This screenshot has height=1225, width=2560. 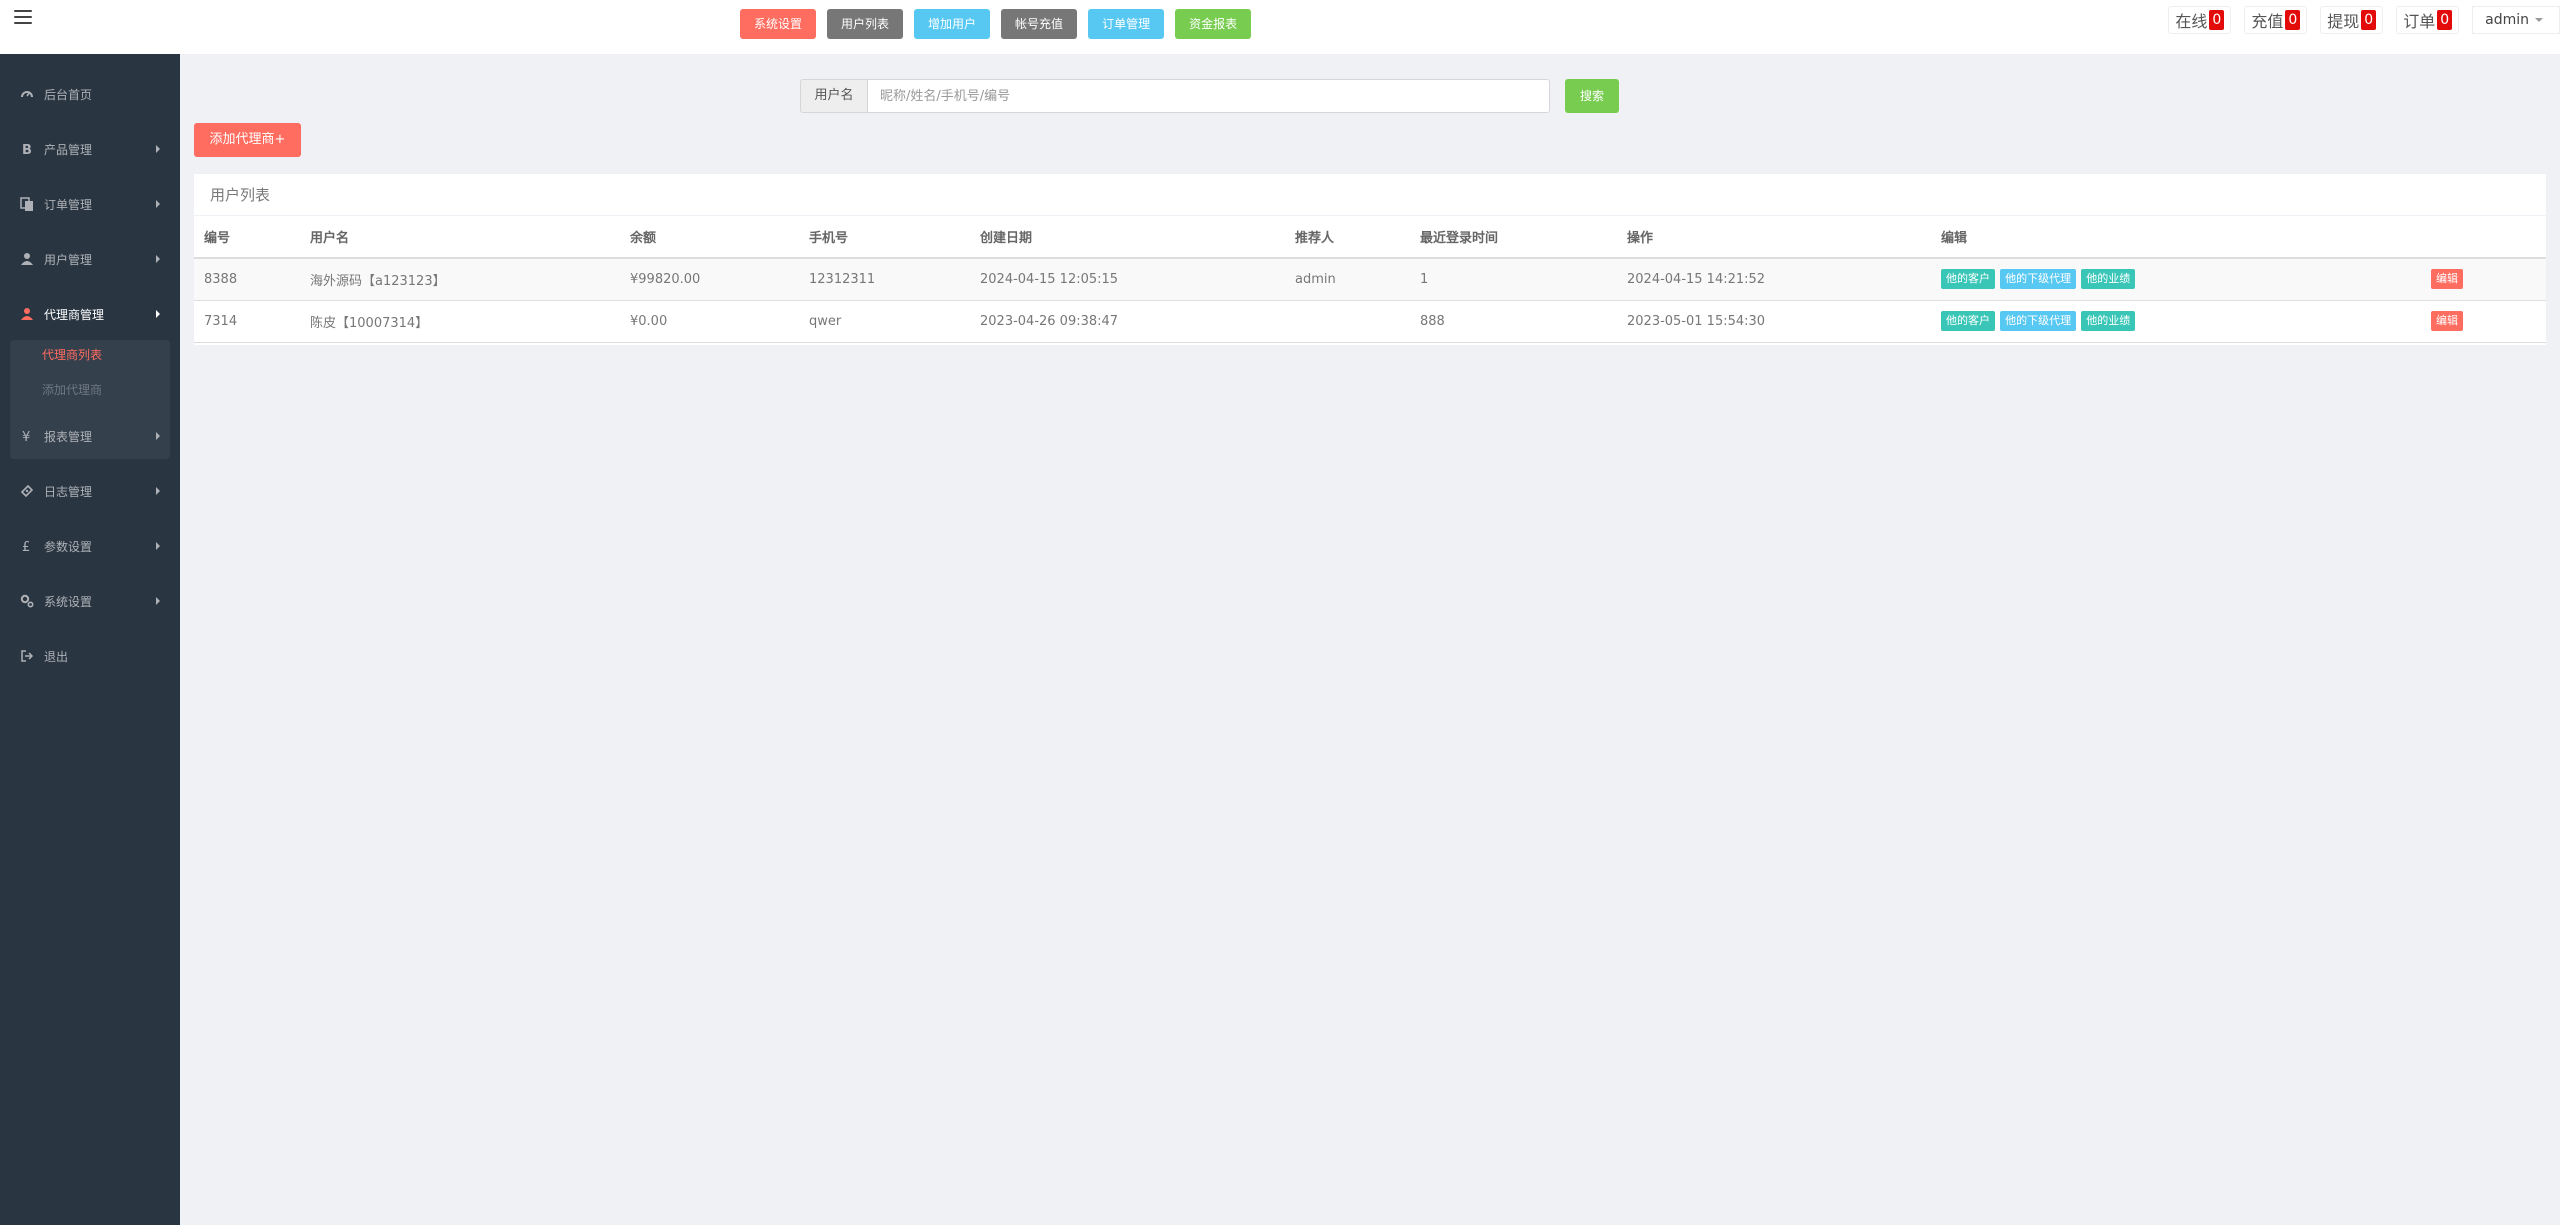 I want to click on search-button: 搜索, so click(x=1592, y=96).